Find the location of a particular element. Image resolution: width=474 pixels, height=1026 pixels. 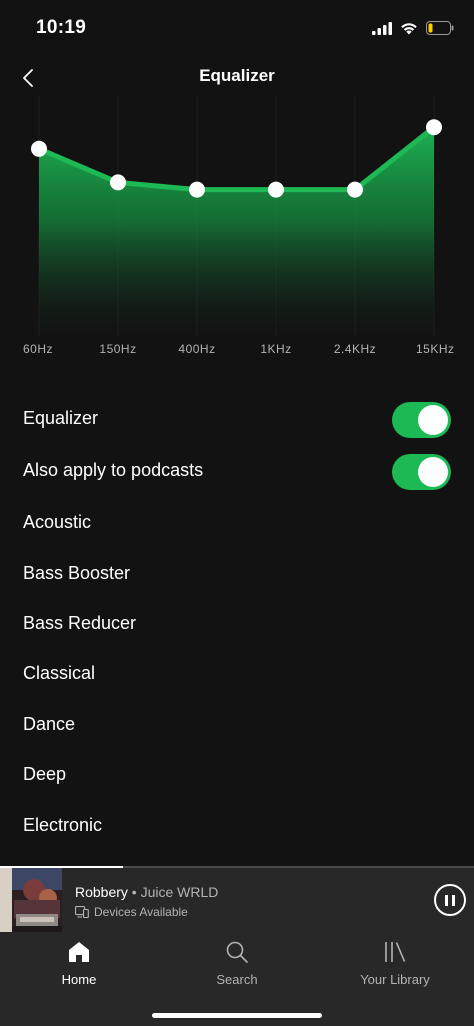

cellular-signal-icon is located at coordinates (382, 28).